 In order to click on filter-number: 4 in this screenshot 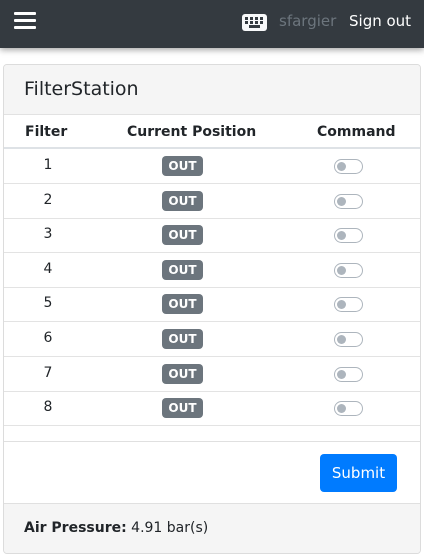, I will do `click(48, 268)`.